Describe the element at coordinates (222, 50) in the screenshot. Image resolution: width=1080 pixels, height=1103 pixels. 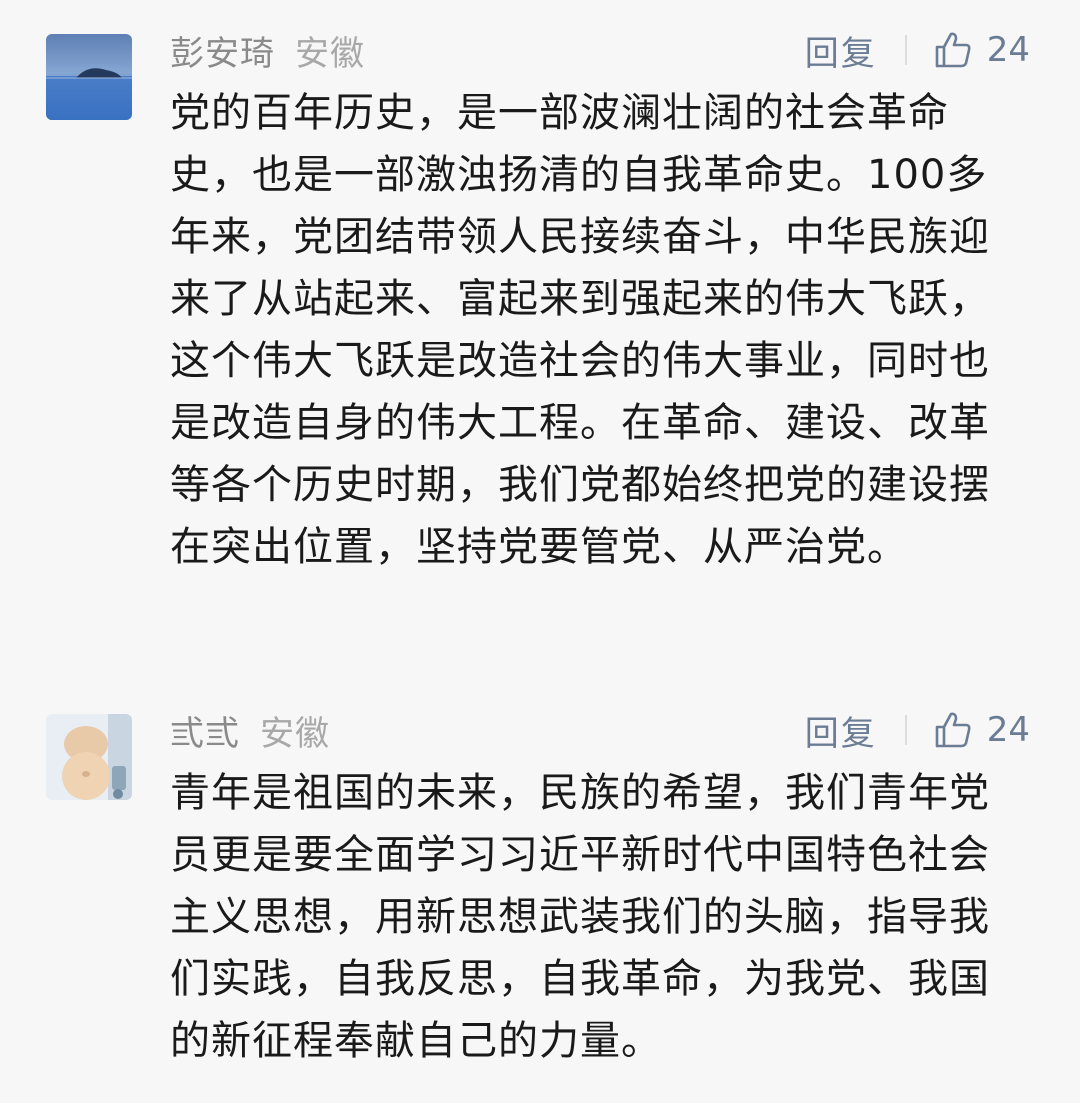
I see `commenter-name: 彭安琦` at that location.